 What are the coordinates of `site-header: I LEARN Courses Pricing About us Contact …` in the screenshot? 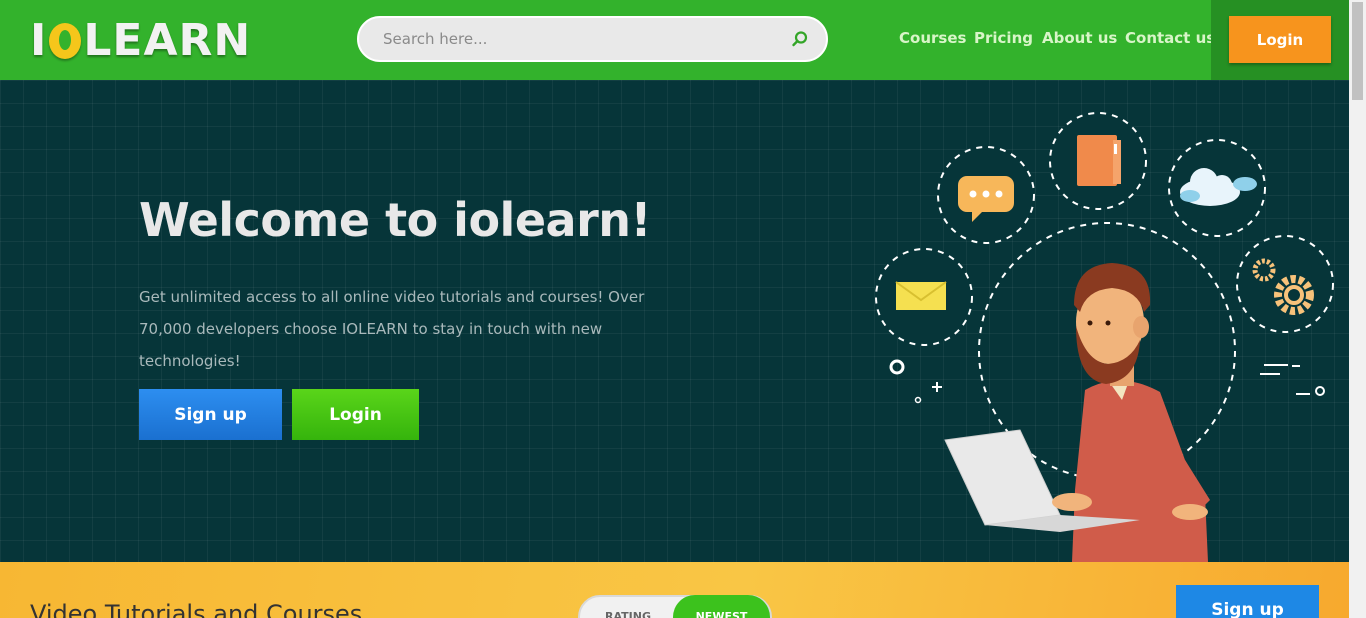 It's located at (674, 40).